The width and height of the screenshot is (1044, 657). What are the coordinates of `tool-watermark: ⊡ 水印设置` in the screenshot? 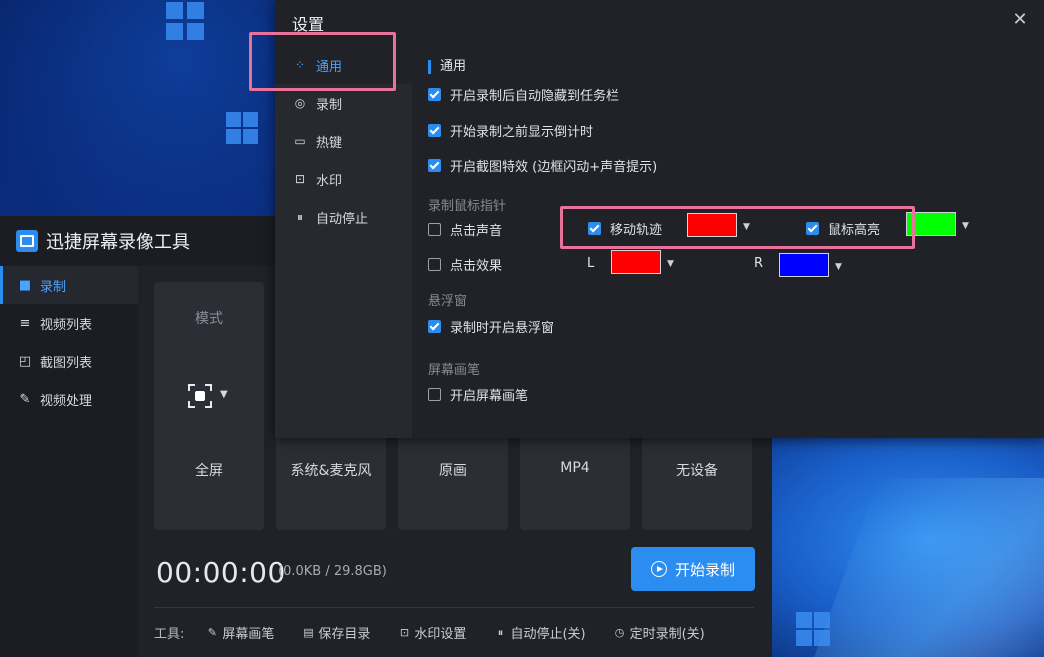 It's located at (432, 632).